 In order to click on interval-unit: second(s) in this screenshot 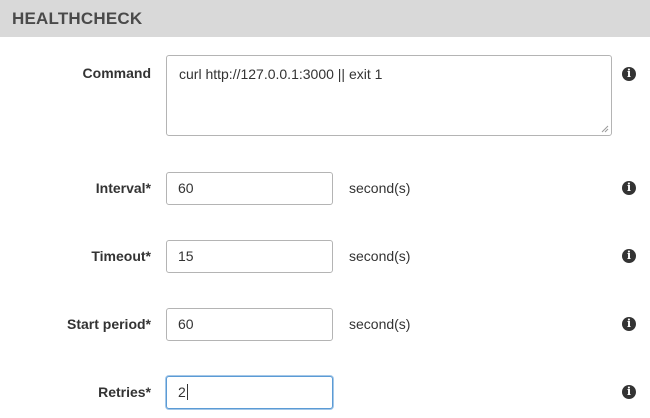, I will do `click(380, 188)`.